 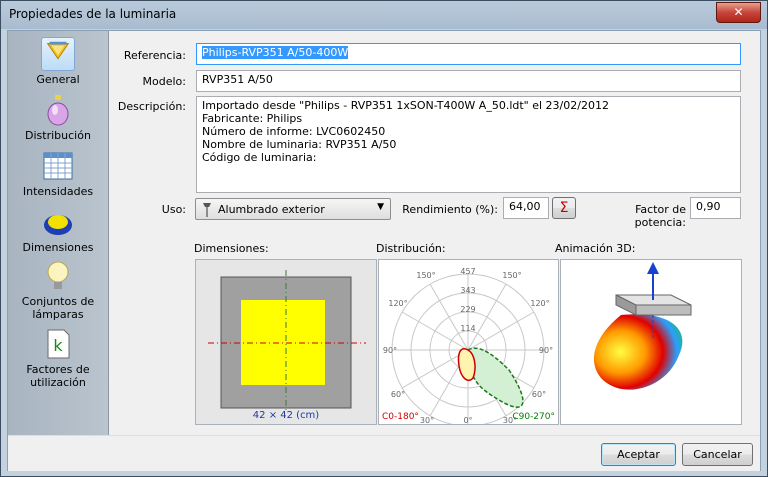 What do you see at coordinates (467, 420) in the screenshot?
I see `angle-label: 0°` at bounding box center [467, 420].